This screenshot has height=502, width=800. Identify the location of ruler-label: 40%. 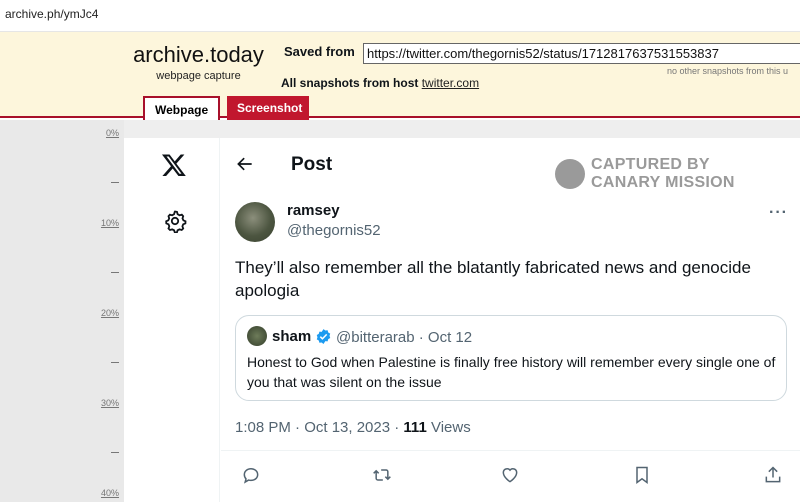
(110, 493).